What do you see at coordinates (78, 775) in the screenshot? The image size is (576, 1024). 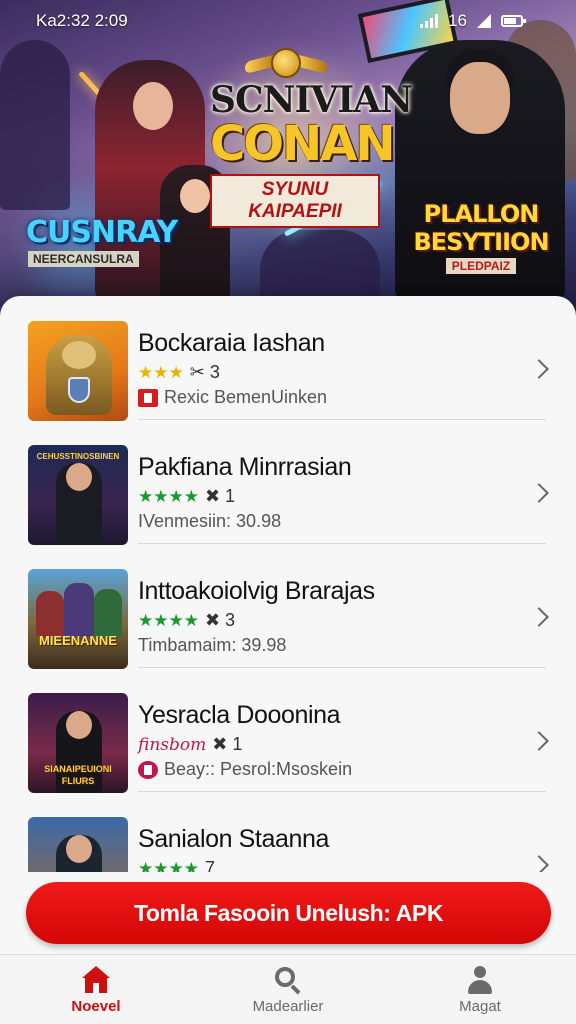 I see `thumbnail-caption: SIANAIPEUIONI FLIURS` at bounding box center [78, 775].